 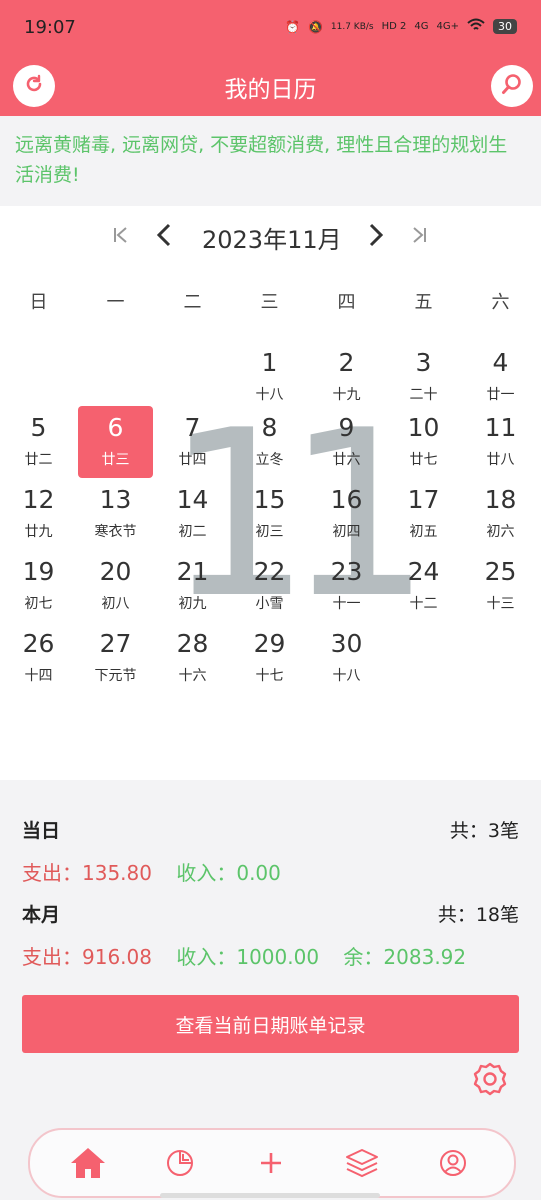 What do you see at coordinates (270, 28) in the screenshot?
I see `status-bar: 19:07 ⏰ 🔕 11.7 KB/s HD 2 4G 4G+ 30` at bounding box center [270, 28].